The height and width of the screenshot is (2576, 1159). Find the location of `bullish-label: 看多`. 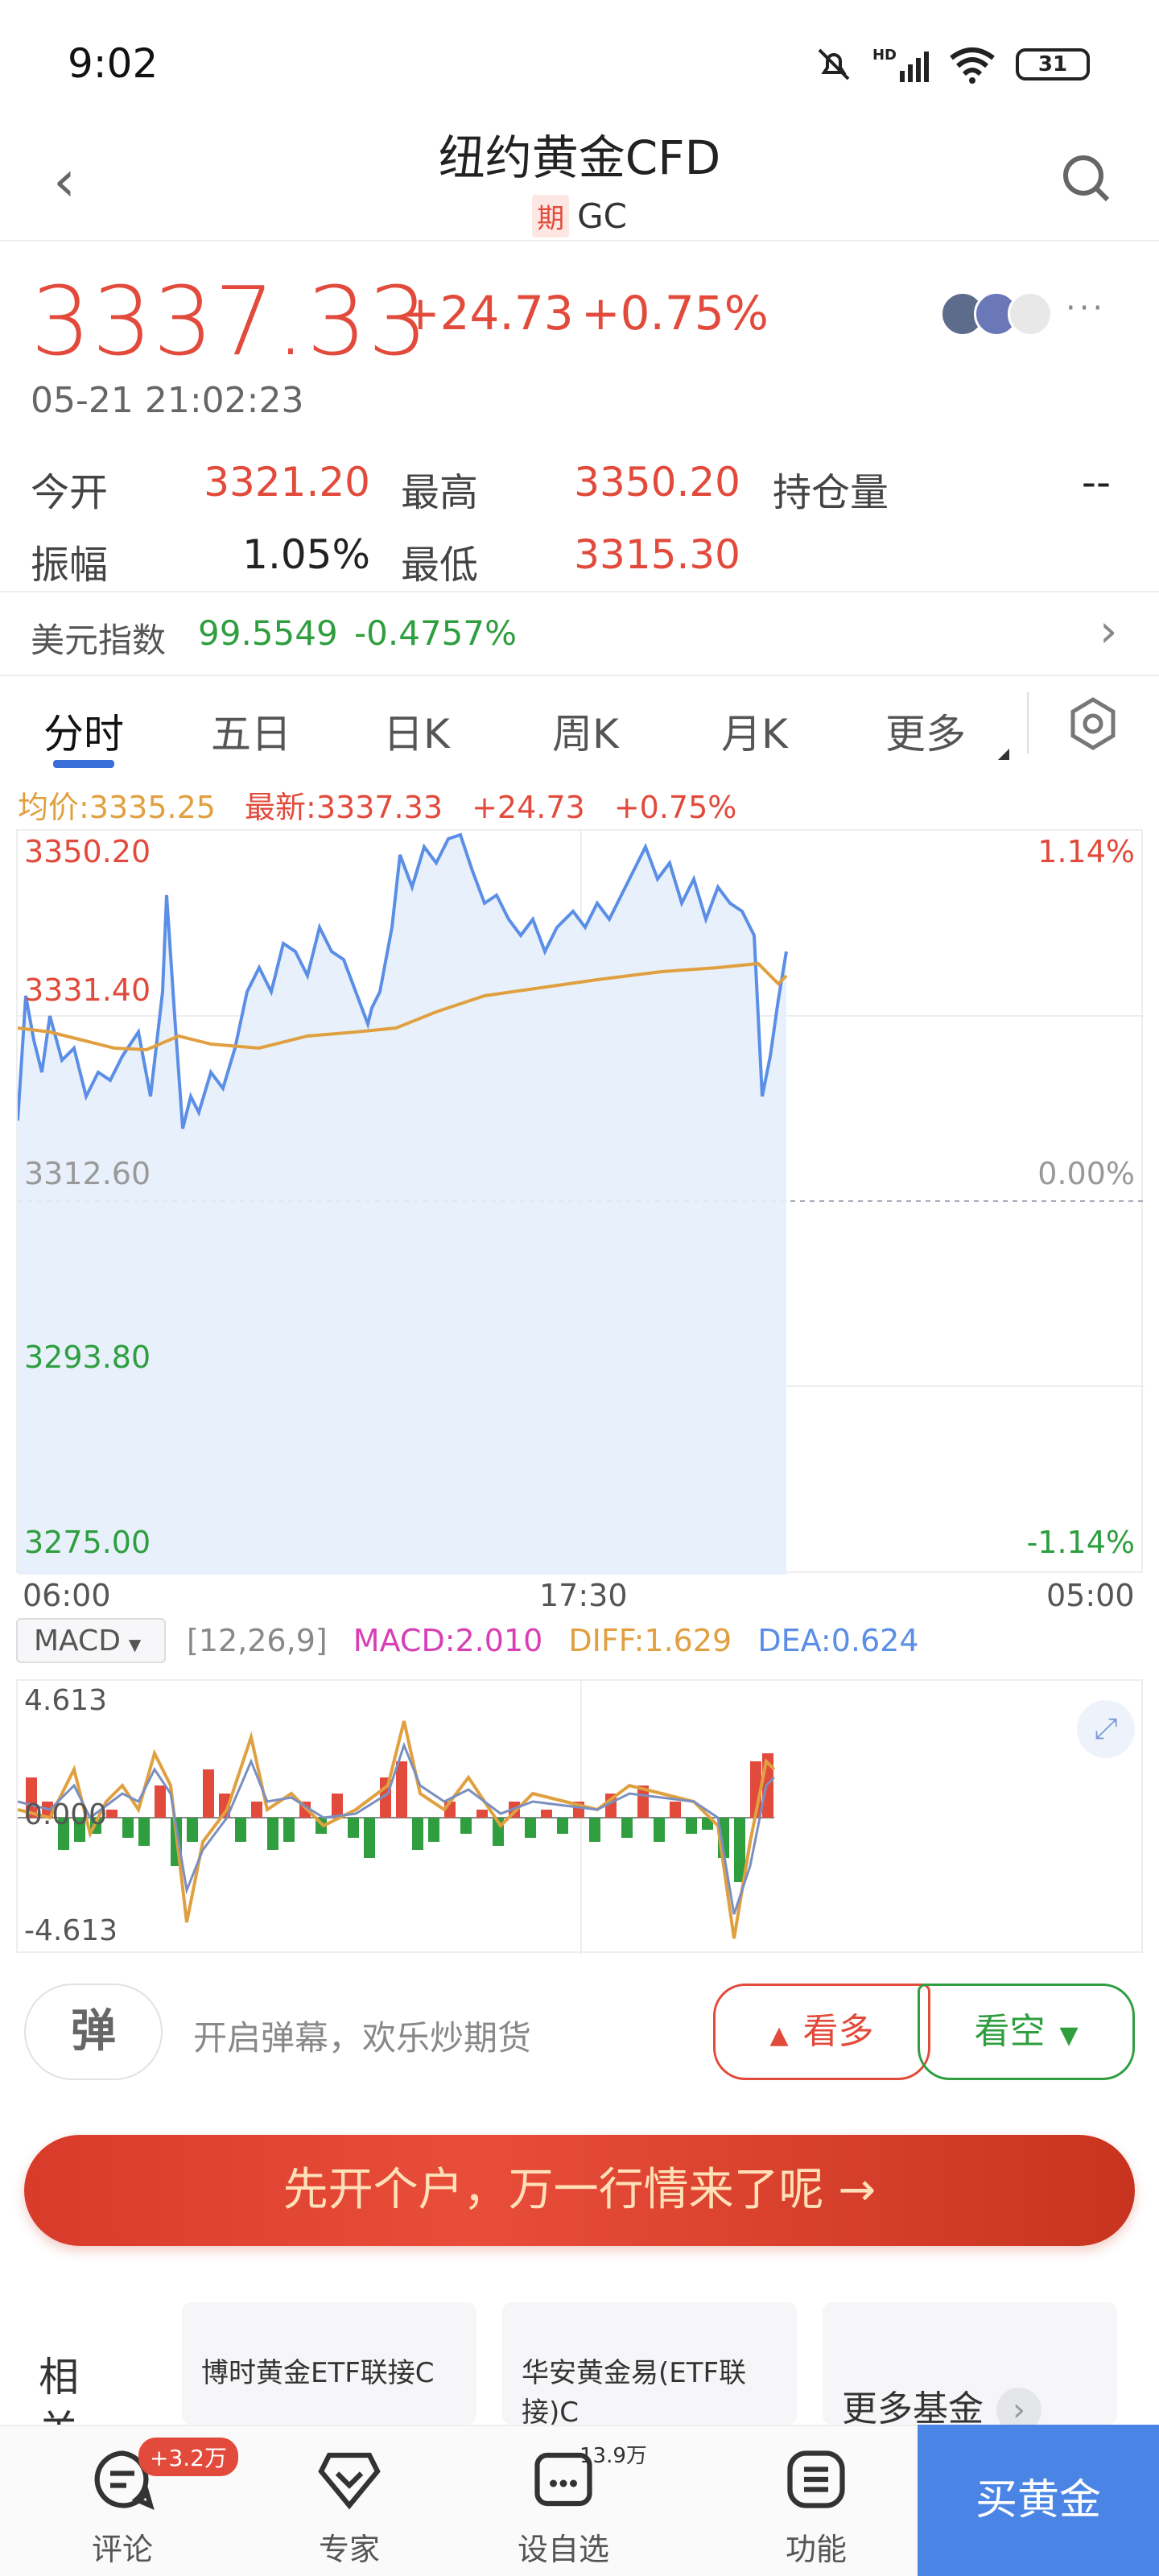

bullish-label: 看多 is located at coordinates (838, 2031).